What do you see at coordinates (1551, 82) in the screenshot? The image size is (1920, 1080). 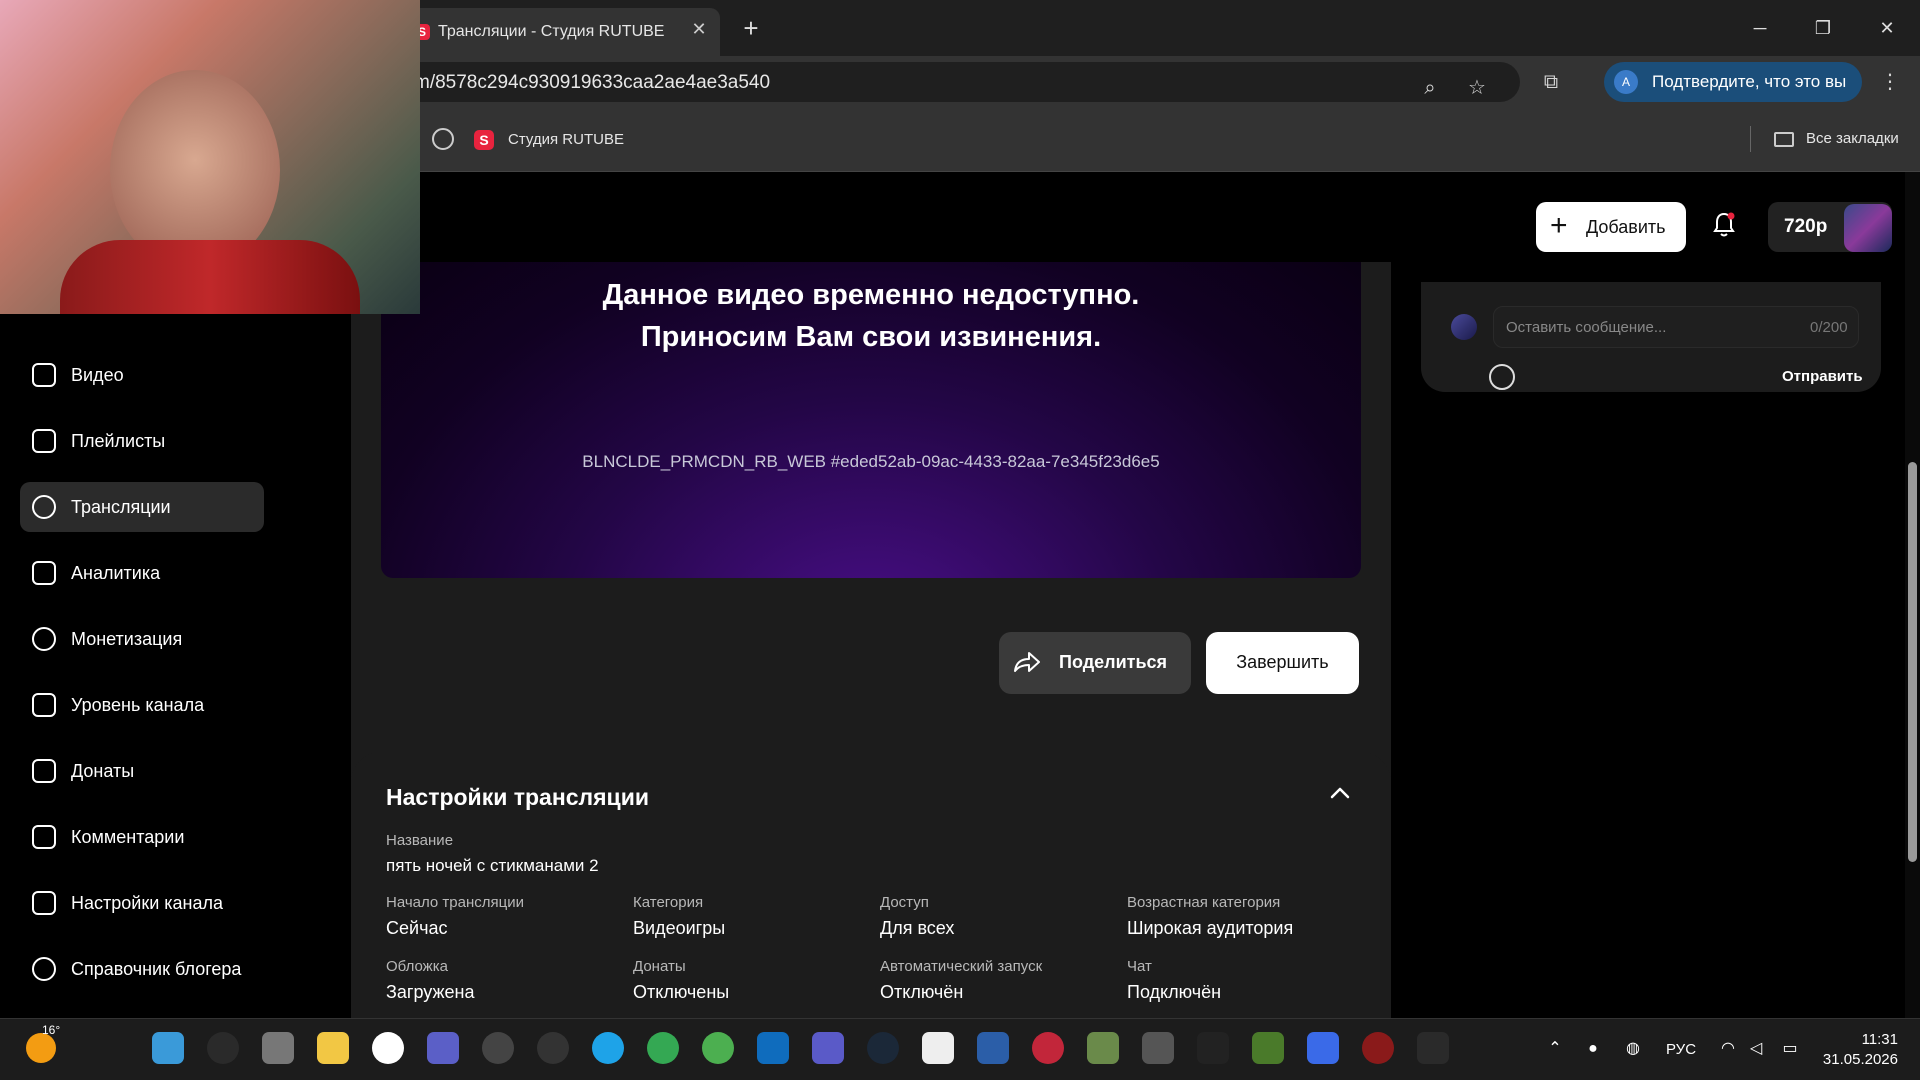 I see `extensions-icon: ⧉` at bounding box center [1551, 82].